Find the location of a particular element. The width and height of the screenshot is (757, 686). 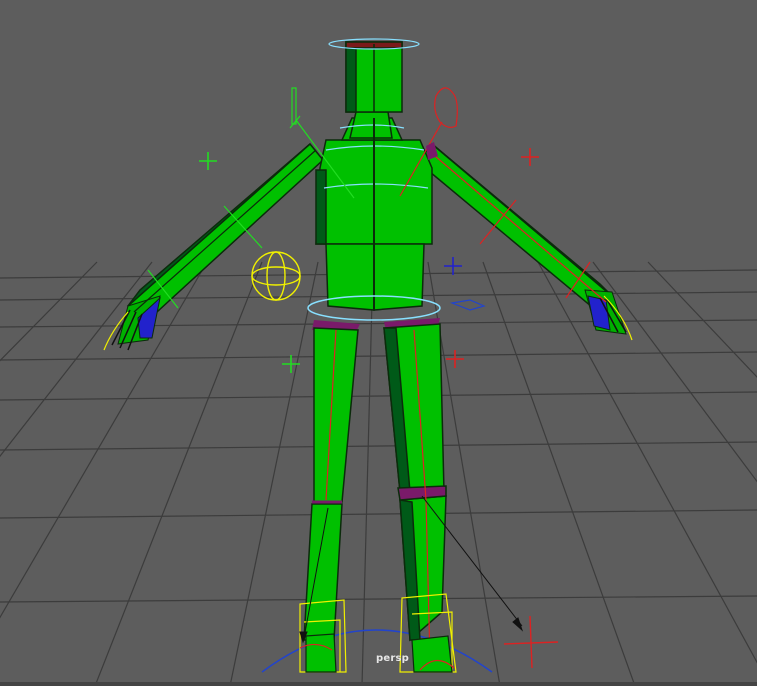

right-leg-mesh is located at coordinates (415, 482).